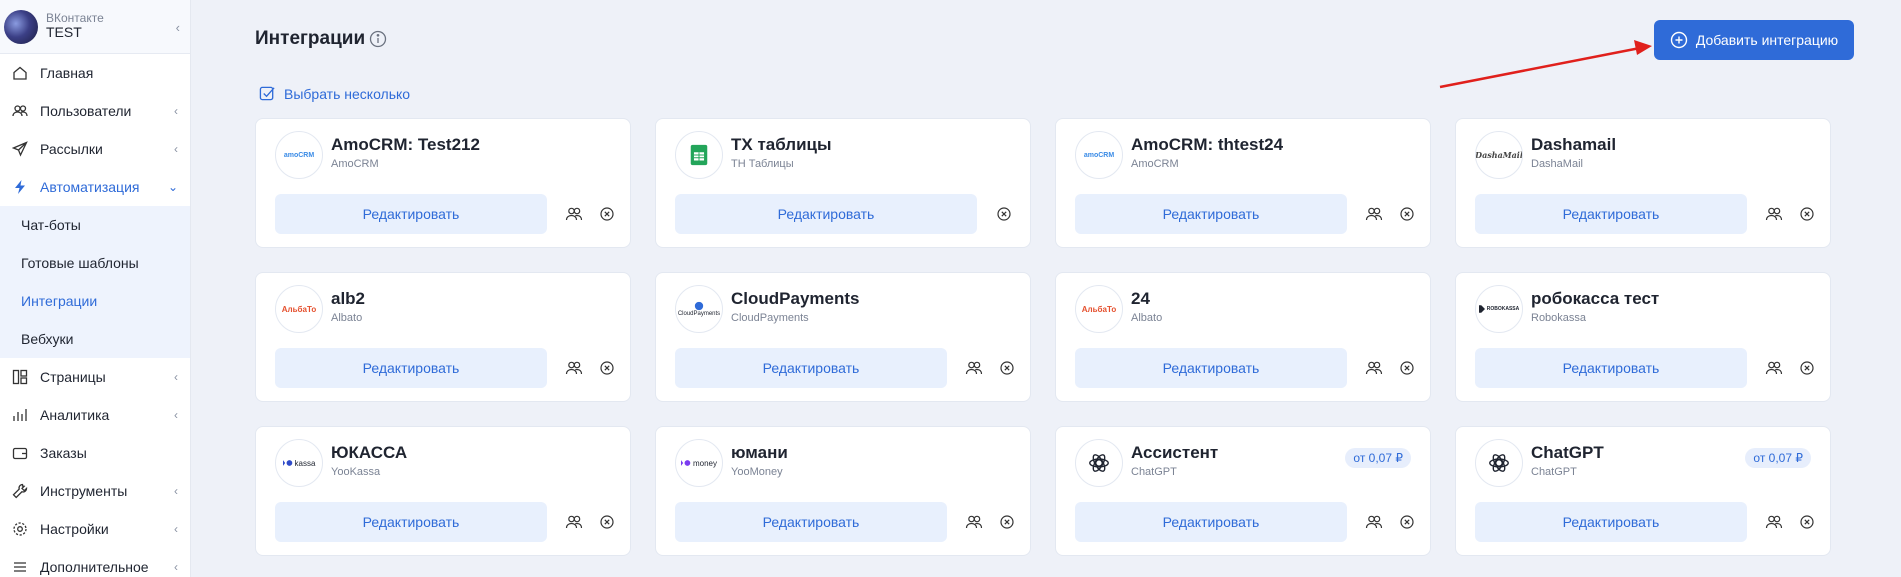 Image resolution: width=1901 pixels, height=577 pixels. Describe the element at coordinates (1175, 452) in the screenshot. I see `integration-title: Ассистент` at that location.